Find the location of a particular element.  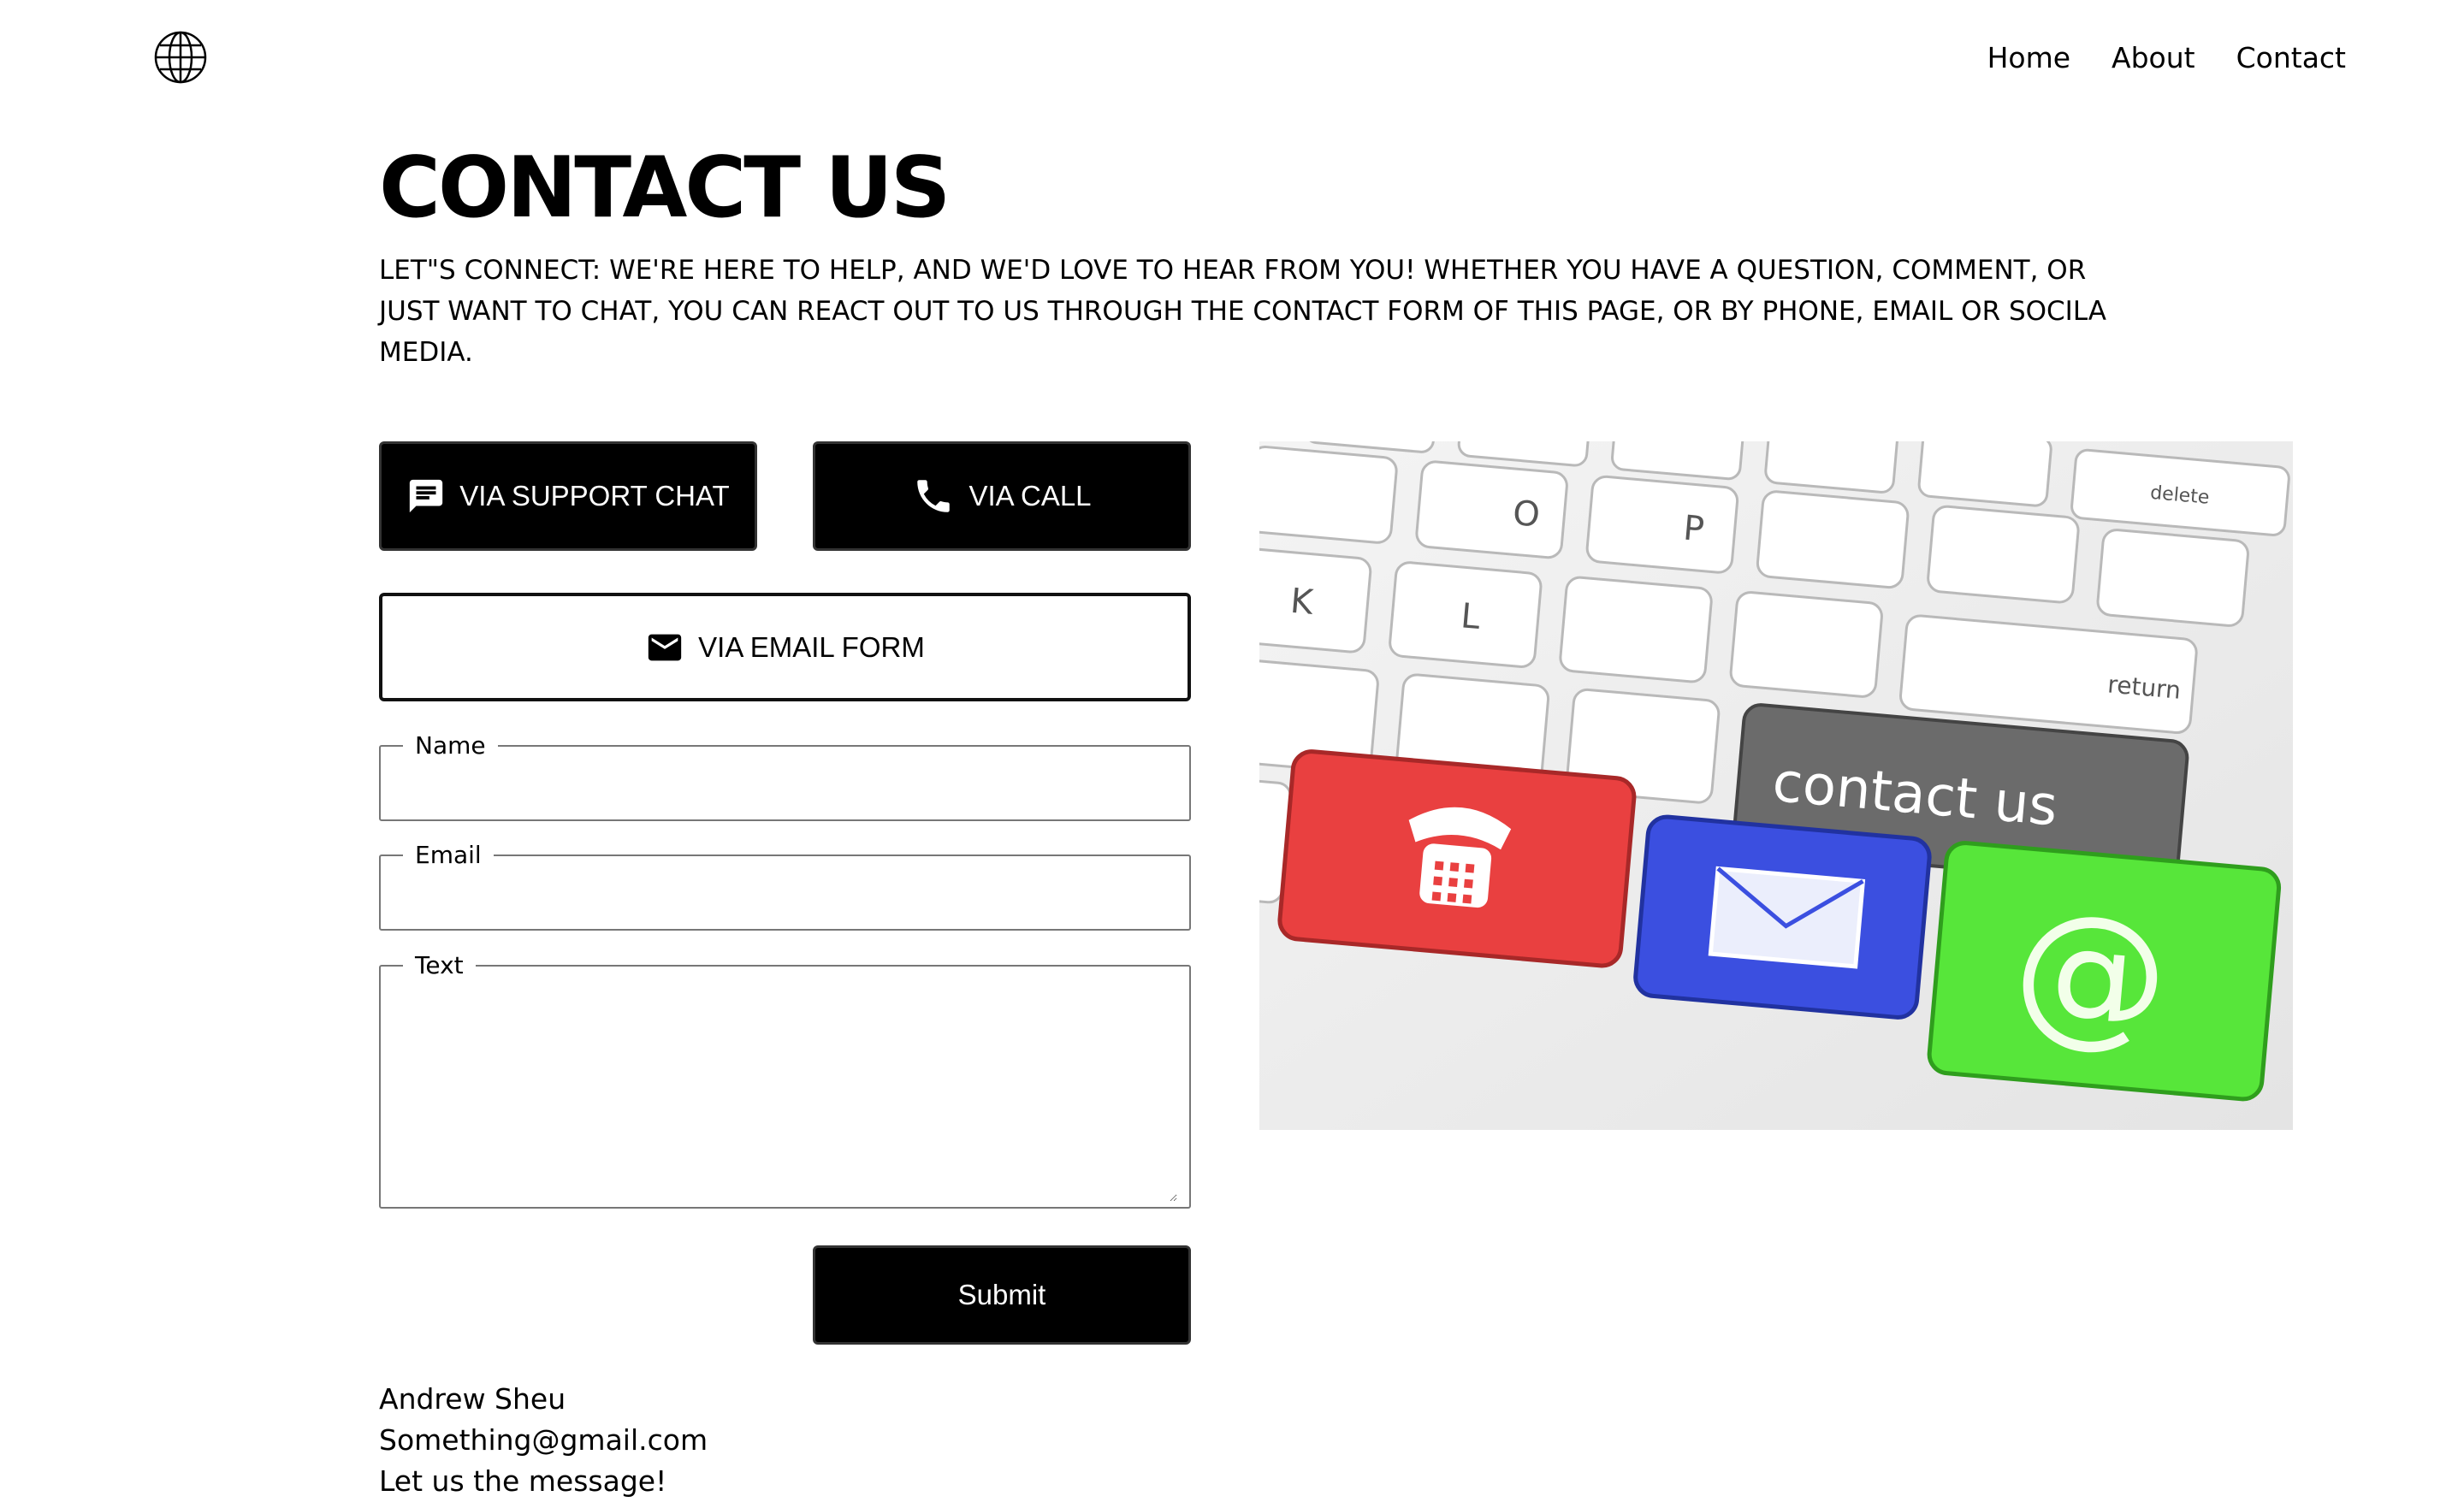

submitted-name: Andrew Sheu is located at coordinates (472, 1399).